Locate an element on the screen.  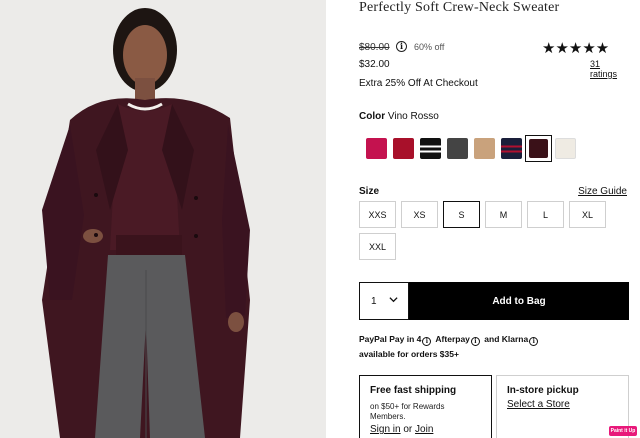
color-swatches is located at coordinates (471, 148).